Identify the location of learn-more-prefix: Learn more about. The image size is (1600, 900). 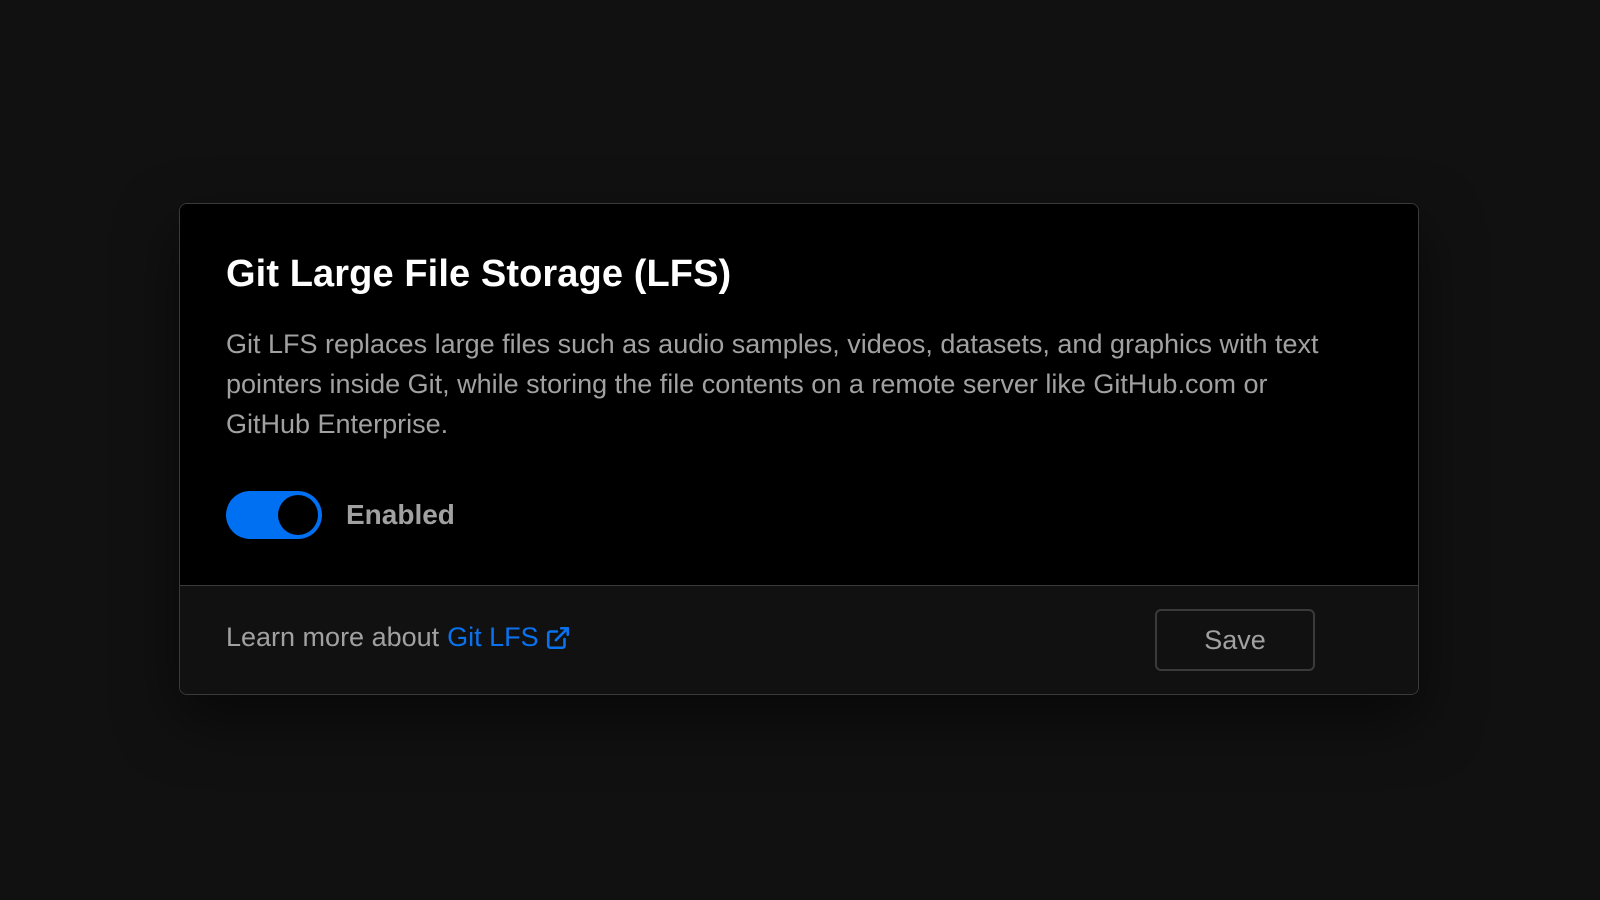
(333, 637).